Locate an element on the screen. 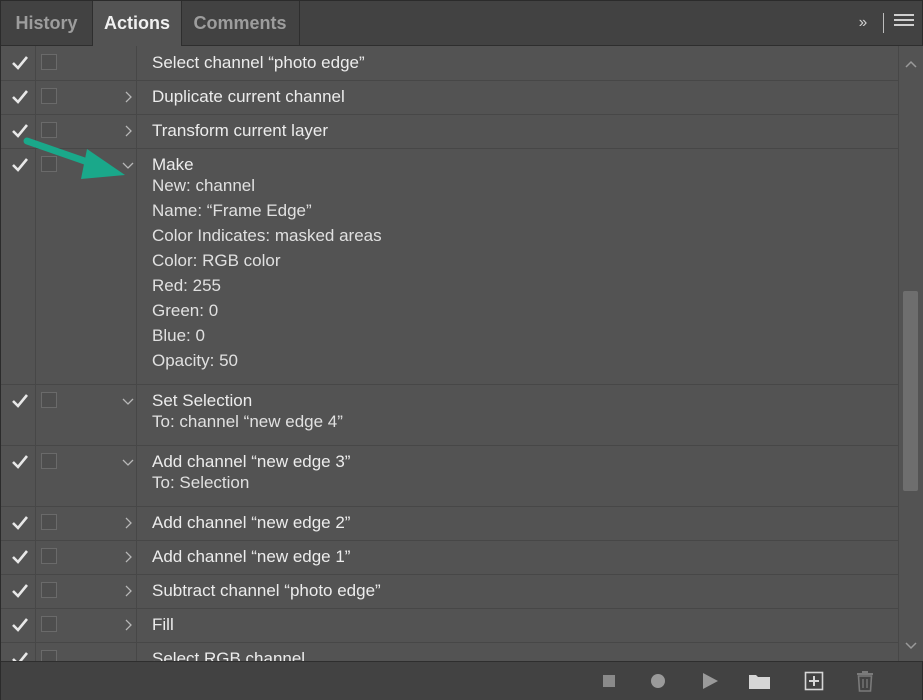  action-label: Add channel “new edge 1” is located at coordinates (251, 556).